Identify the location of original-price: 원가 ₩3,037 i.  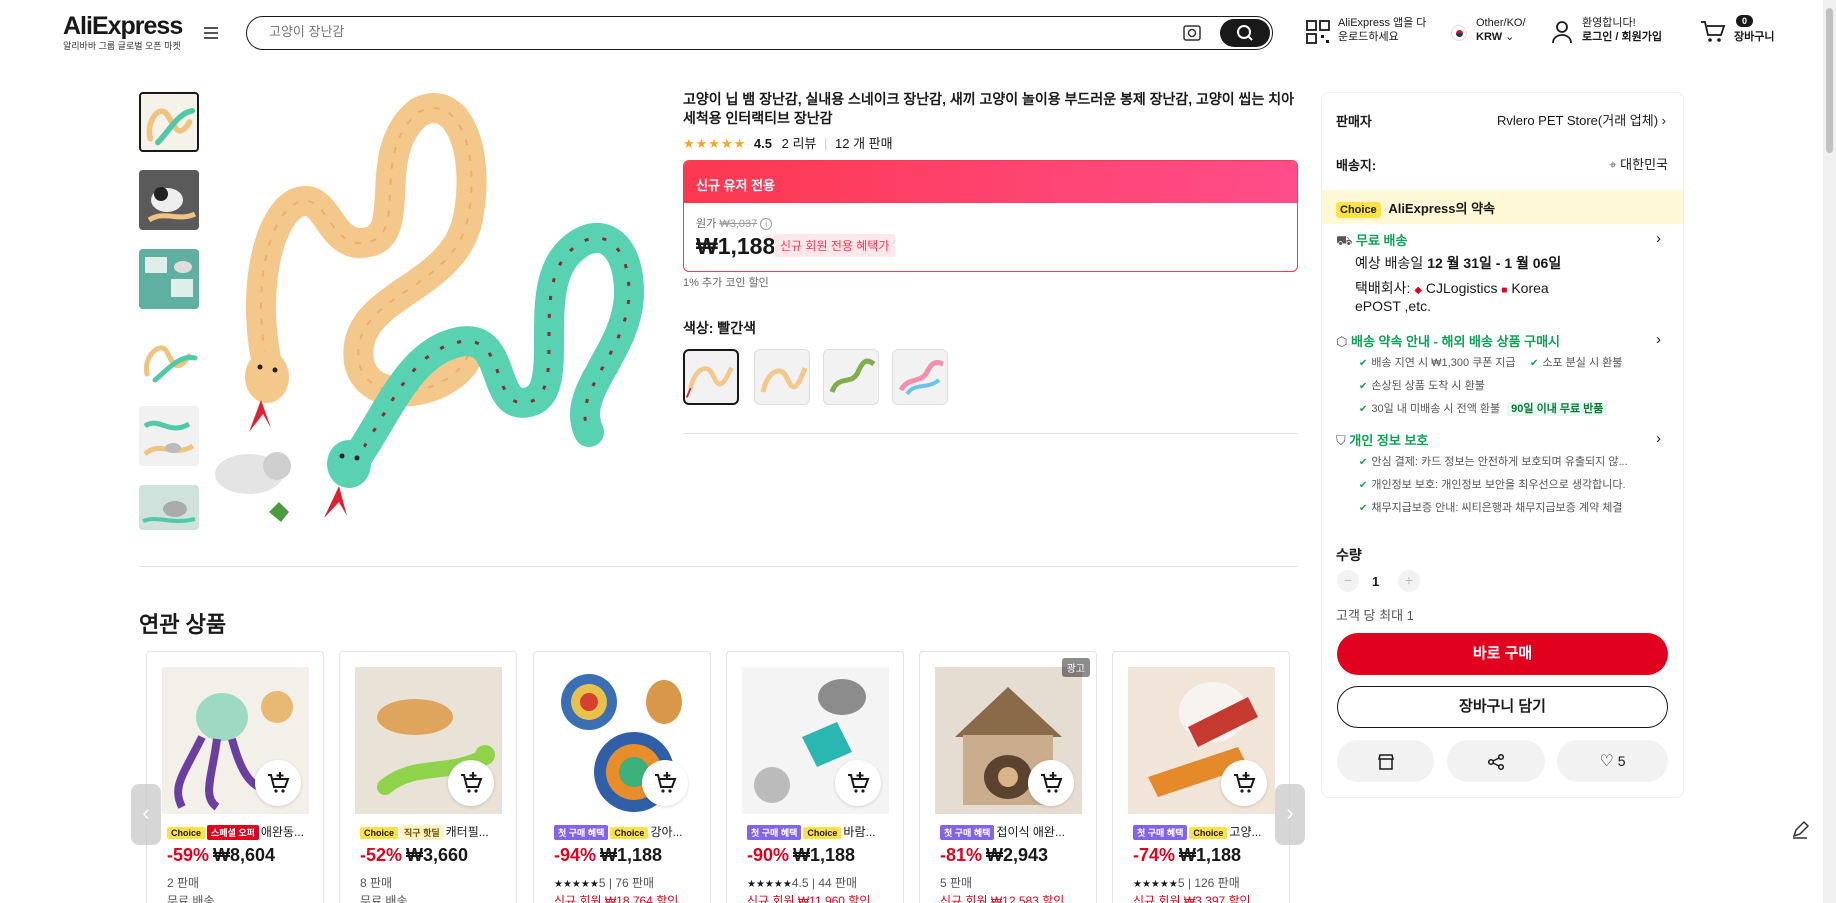
(734, 223).